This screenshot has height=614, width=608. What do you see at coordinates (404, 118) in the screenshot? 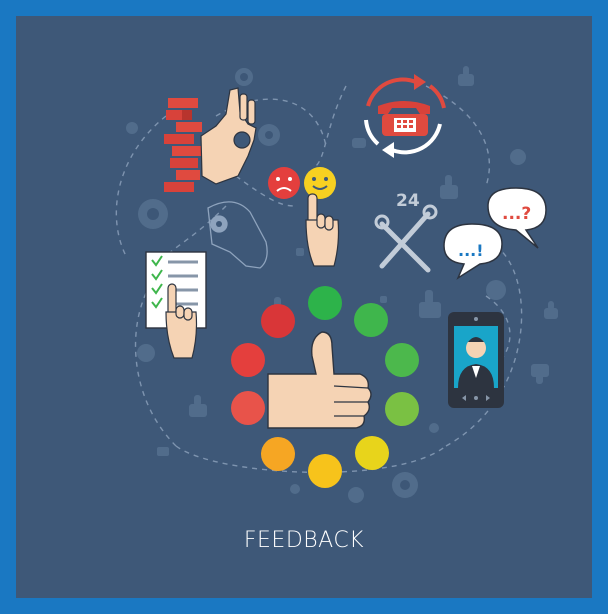
I see `telephone-icon` at bounding box center [404, 118].